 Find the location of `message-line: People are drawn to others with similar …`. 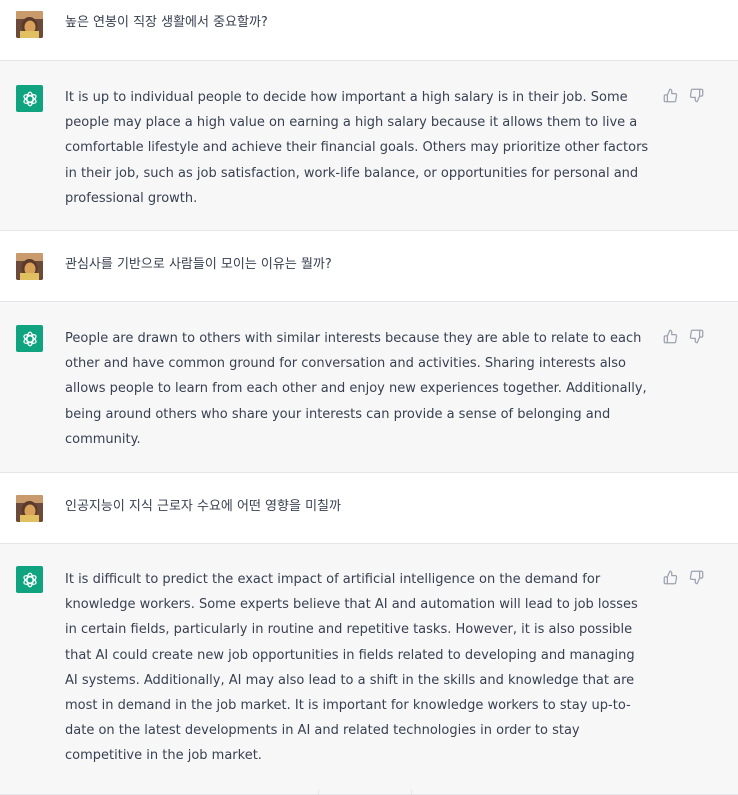

message-line: People are drawn to others with similar … is located at coordinates (353, 338).